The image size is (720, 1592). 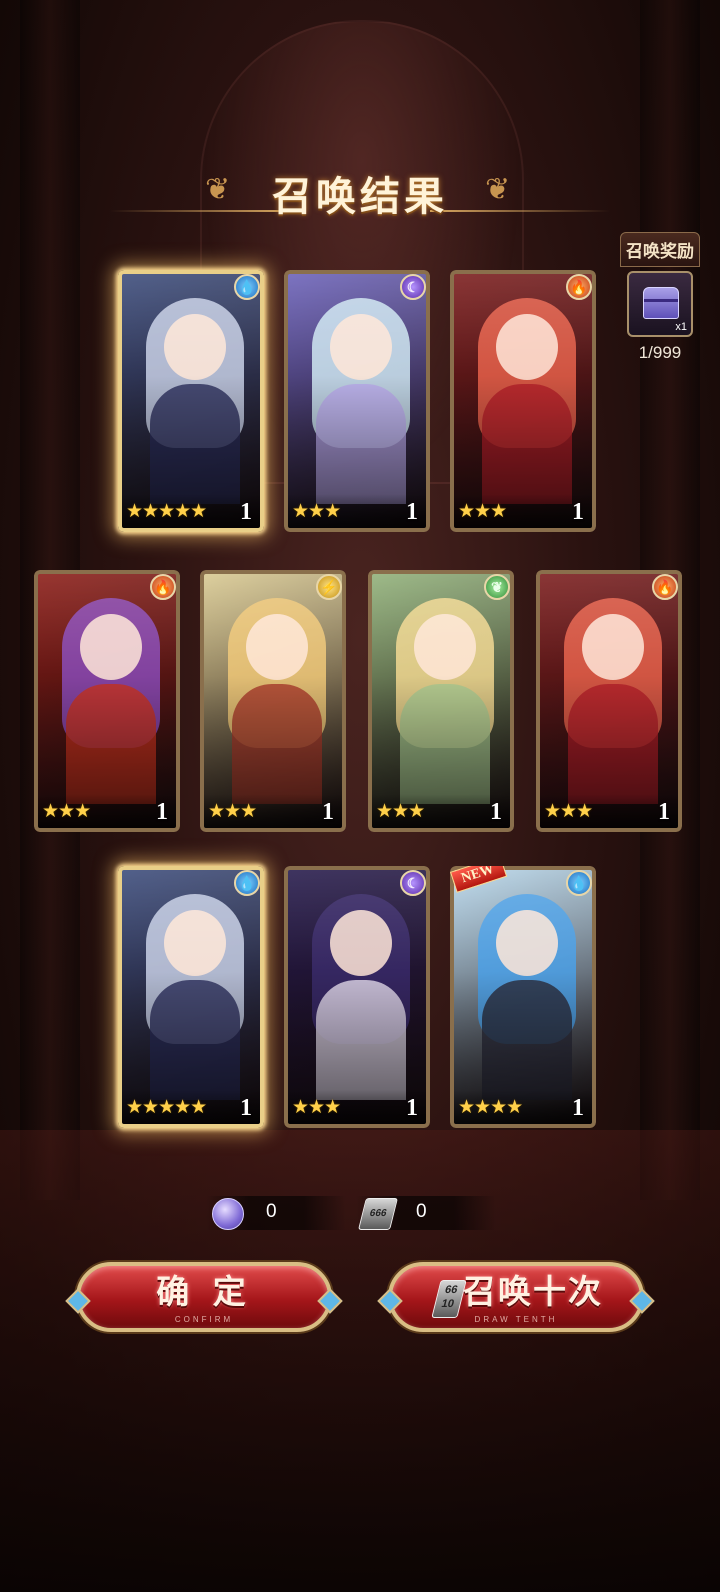 I want to click on title-banner: ❦ ❦ 召唤结果, so click(x=360, y=195).